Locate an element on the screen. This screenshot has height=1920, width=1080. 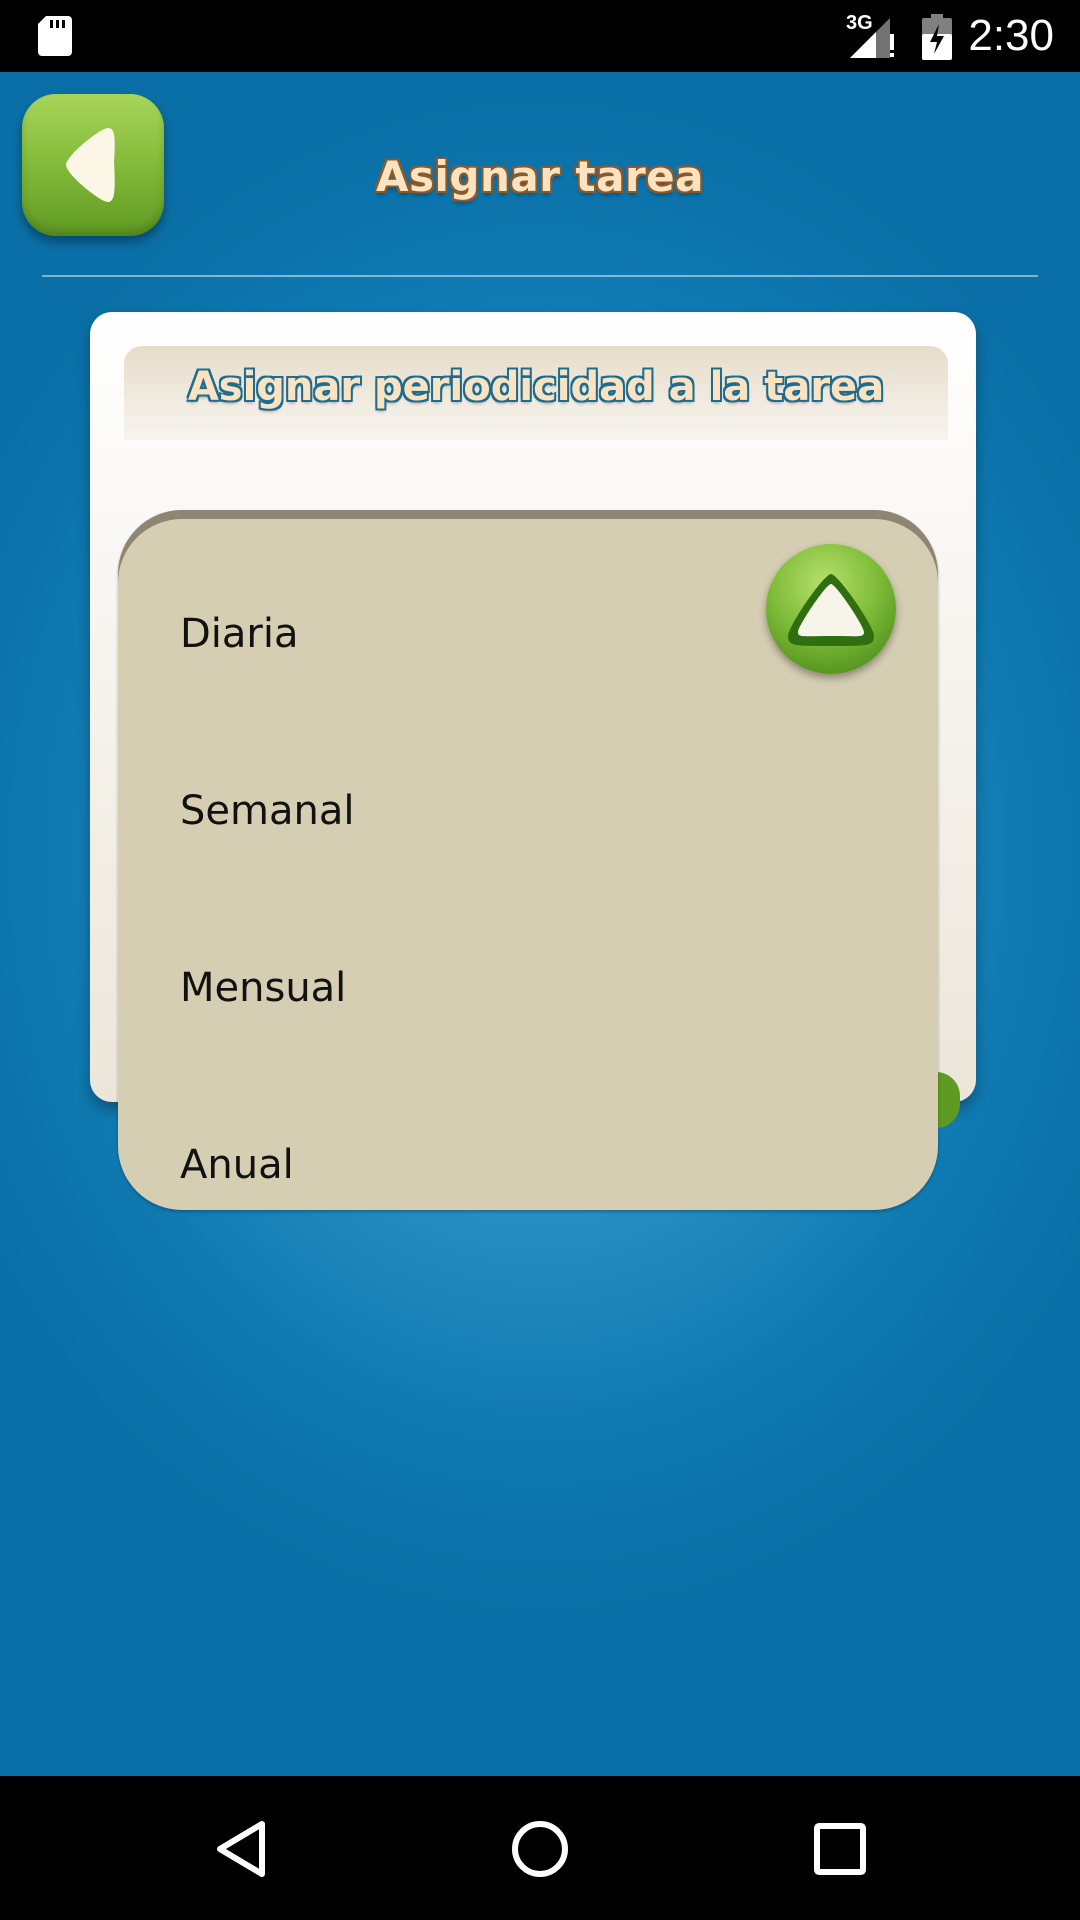
recents-square-icon is located at coordinates (840, 1849).